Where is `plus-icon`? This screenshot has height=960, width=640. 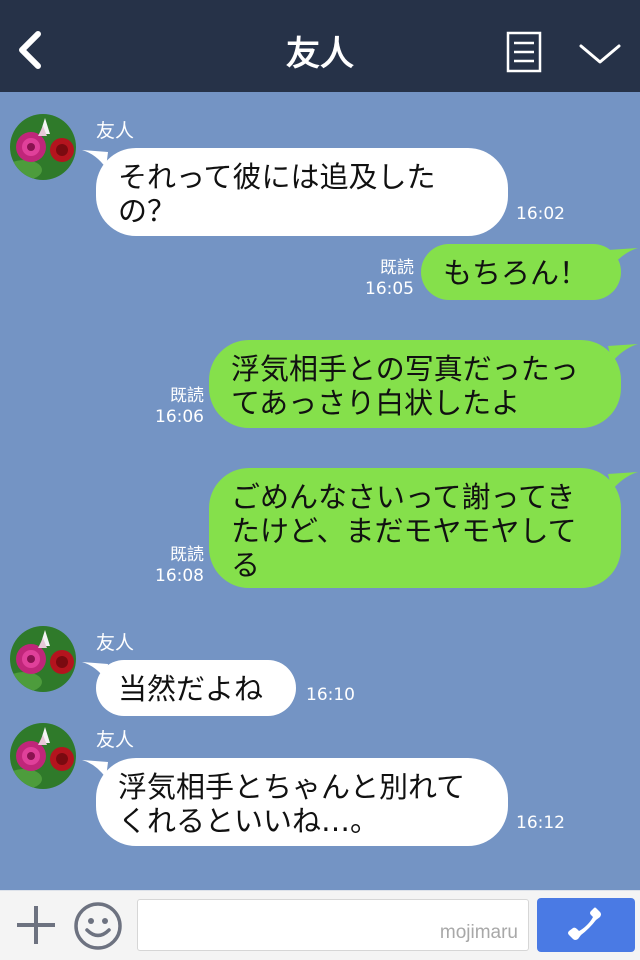
plus-icon is located at coordinates (36, 925).